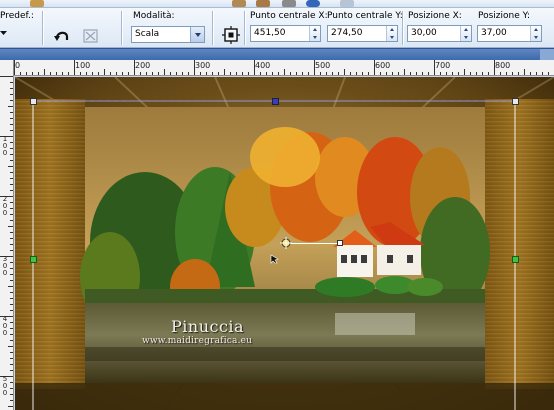 The image size is (554, 410). Describe the element at coordinates (83, 65) in the screenshot. I see `ruler-tick-label: 100` at that location.